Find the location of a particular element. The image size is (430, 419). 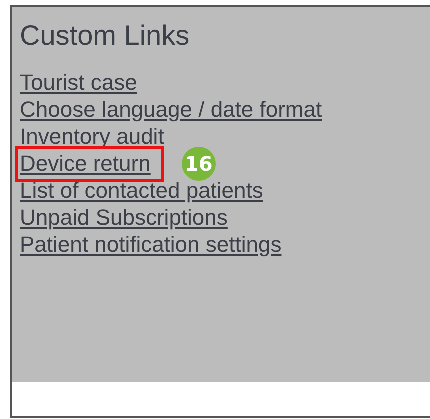

custom-link: Patient notification settings is located at coordinates (151, 245).